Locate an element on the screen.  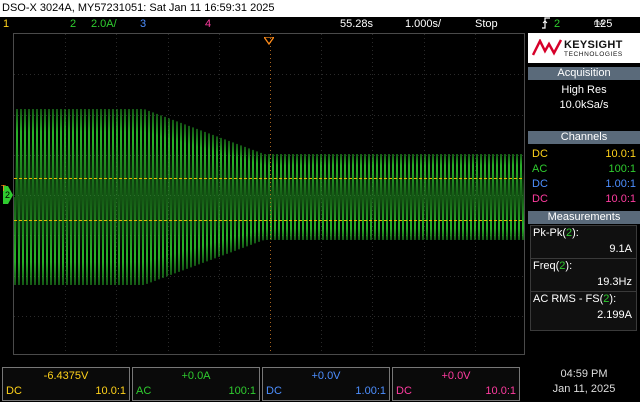
timebase-scale: 1.000s/ is located at coordinates (423, 24).